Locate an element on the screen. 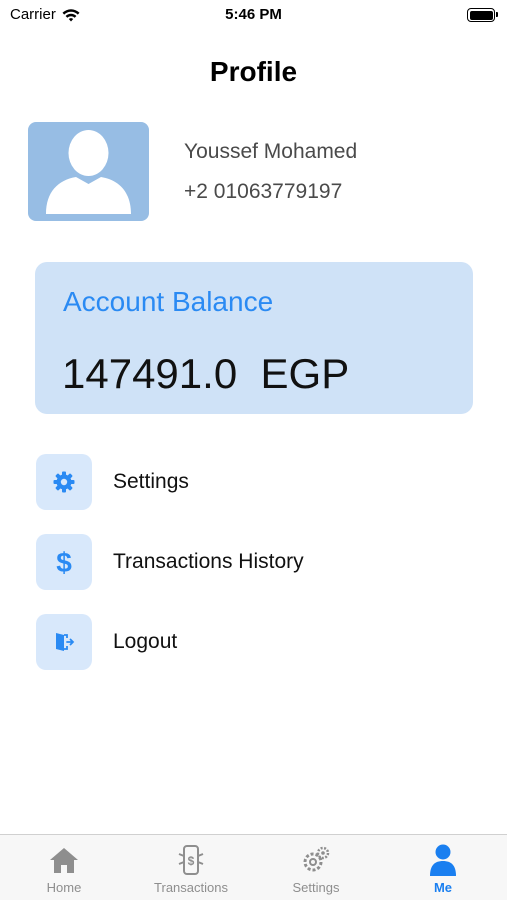  dollar-icon: $ is located at coordinates (64, 562).